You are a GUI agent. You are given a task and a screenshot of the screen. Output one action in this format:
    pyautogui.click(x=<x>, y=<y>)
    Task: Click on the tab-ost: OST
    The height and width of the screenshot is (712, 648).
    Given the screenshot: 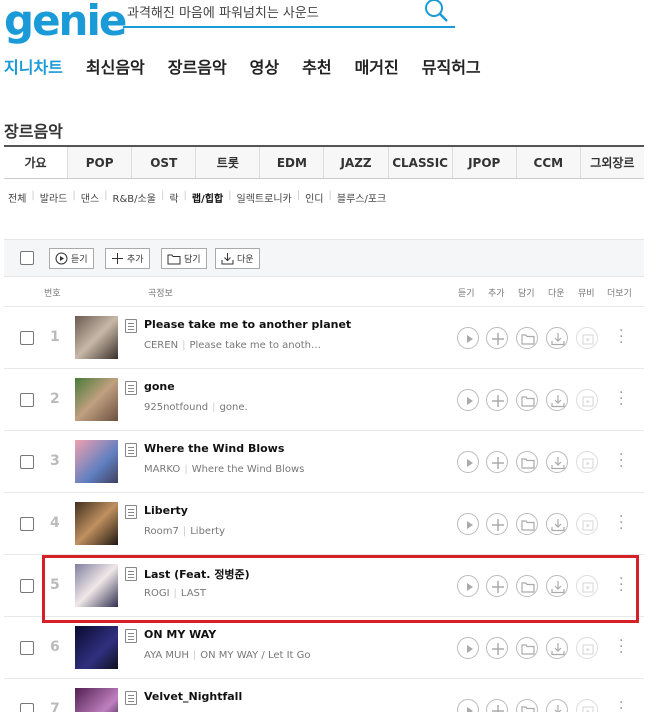 What is the action you would take?
    pyautogui.click(x=164, y=162)
    